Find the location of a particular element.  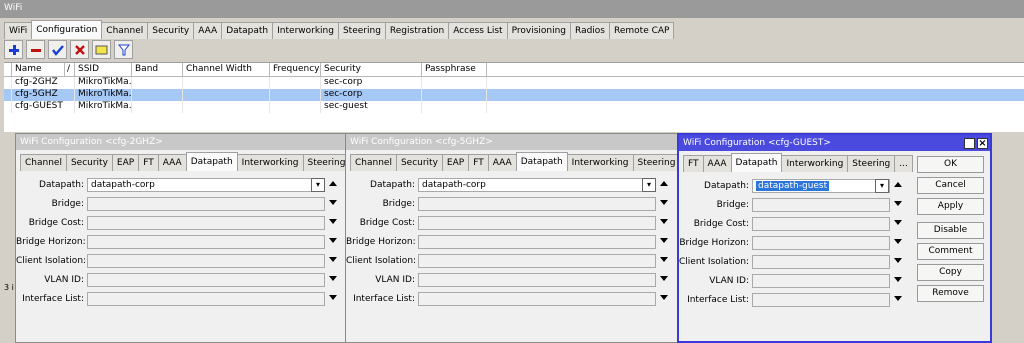

add-button is located at coordinates (13, 49).